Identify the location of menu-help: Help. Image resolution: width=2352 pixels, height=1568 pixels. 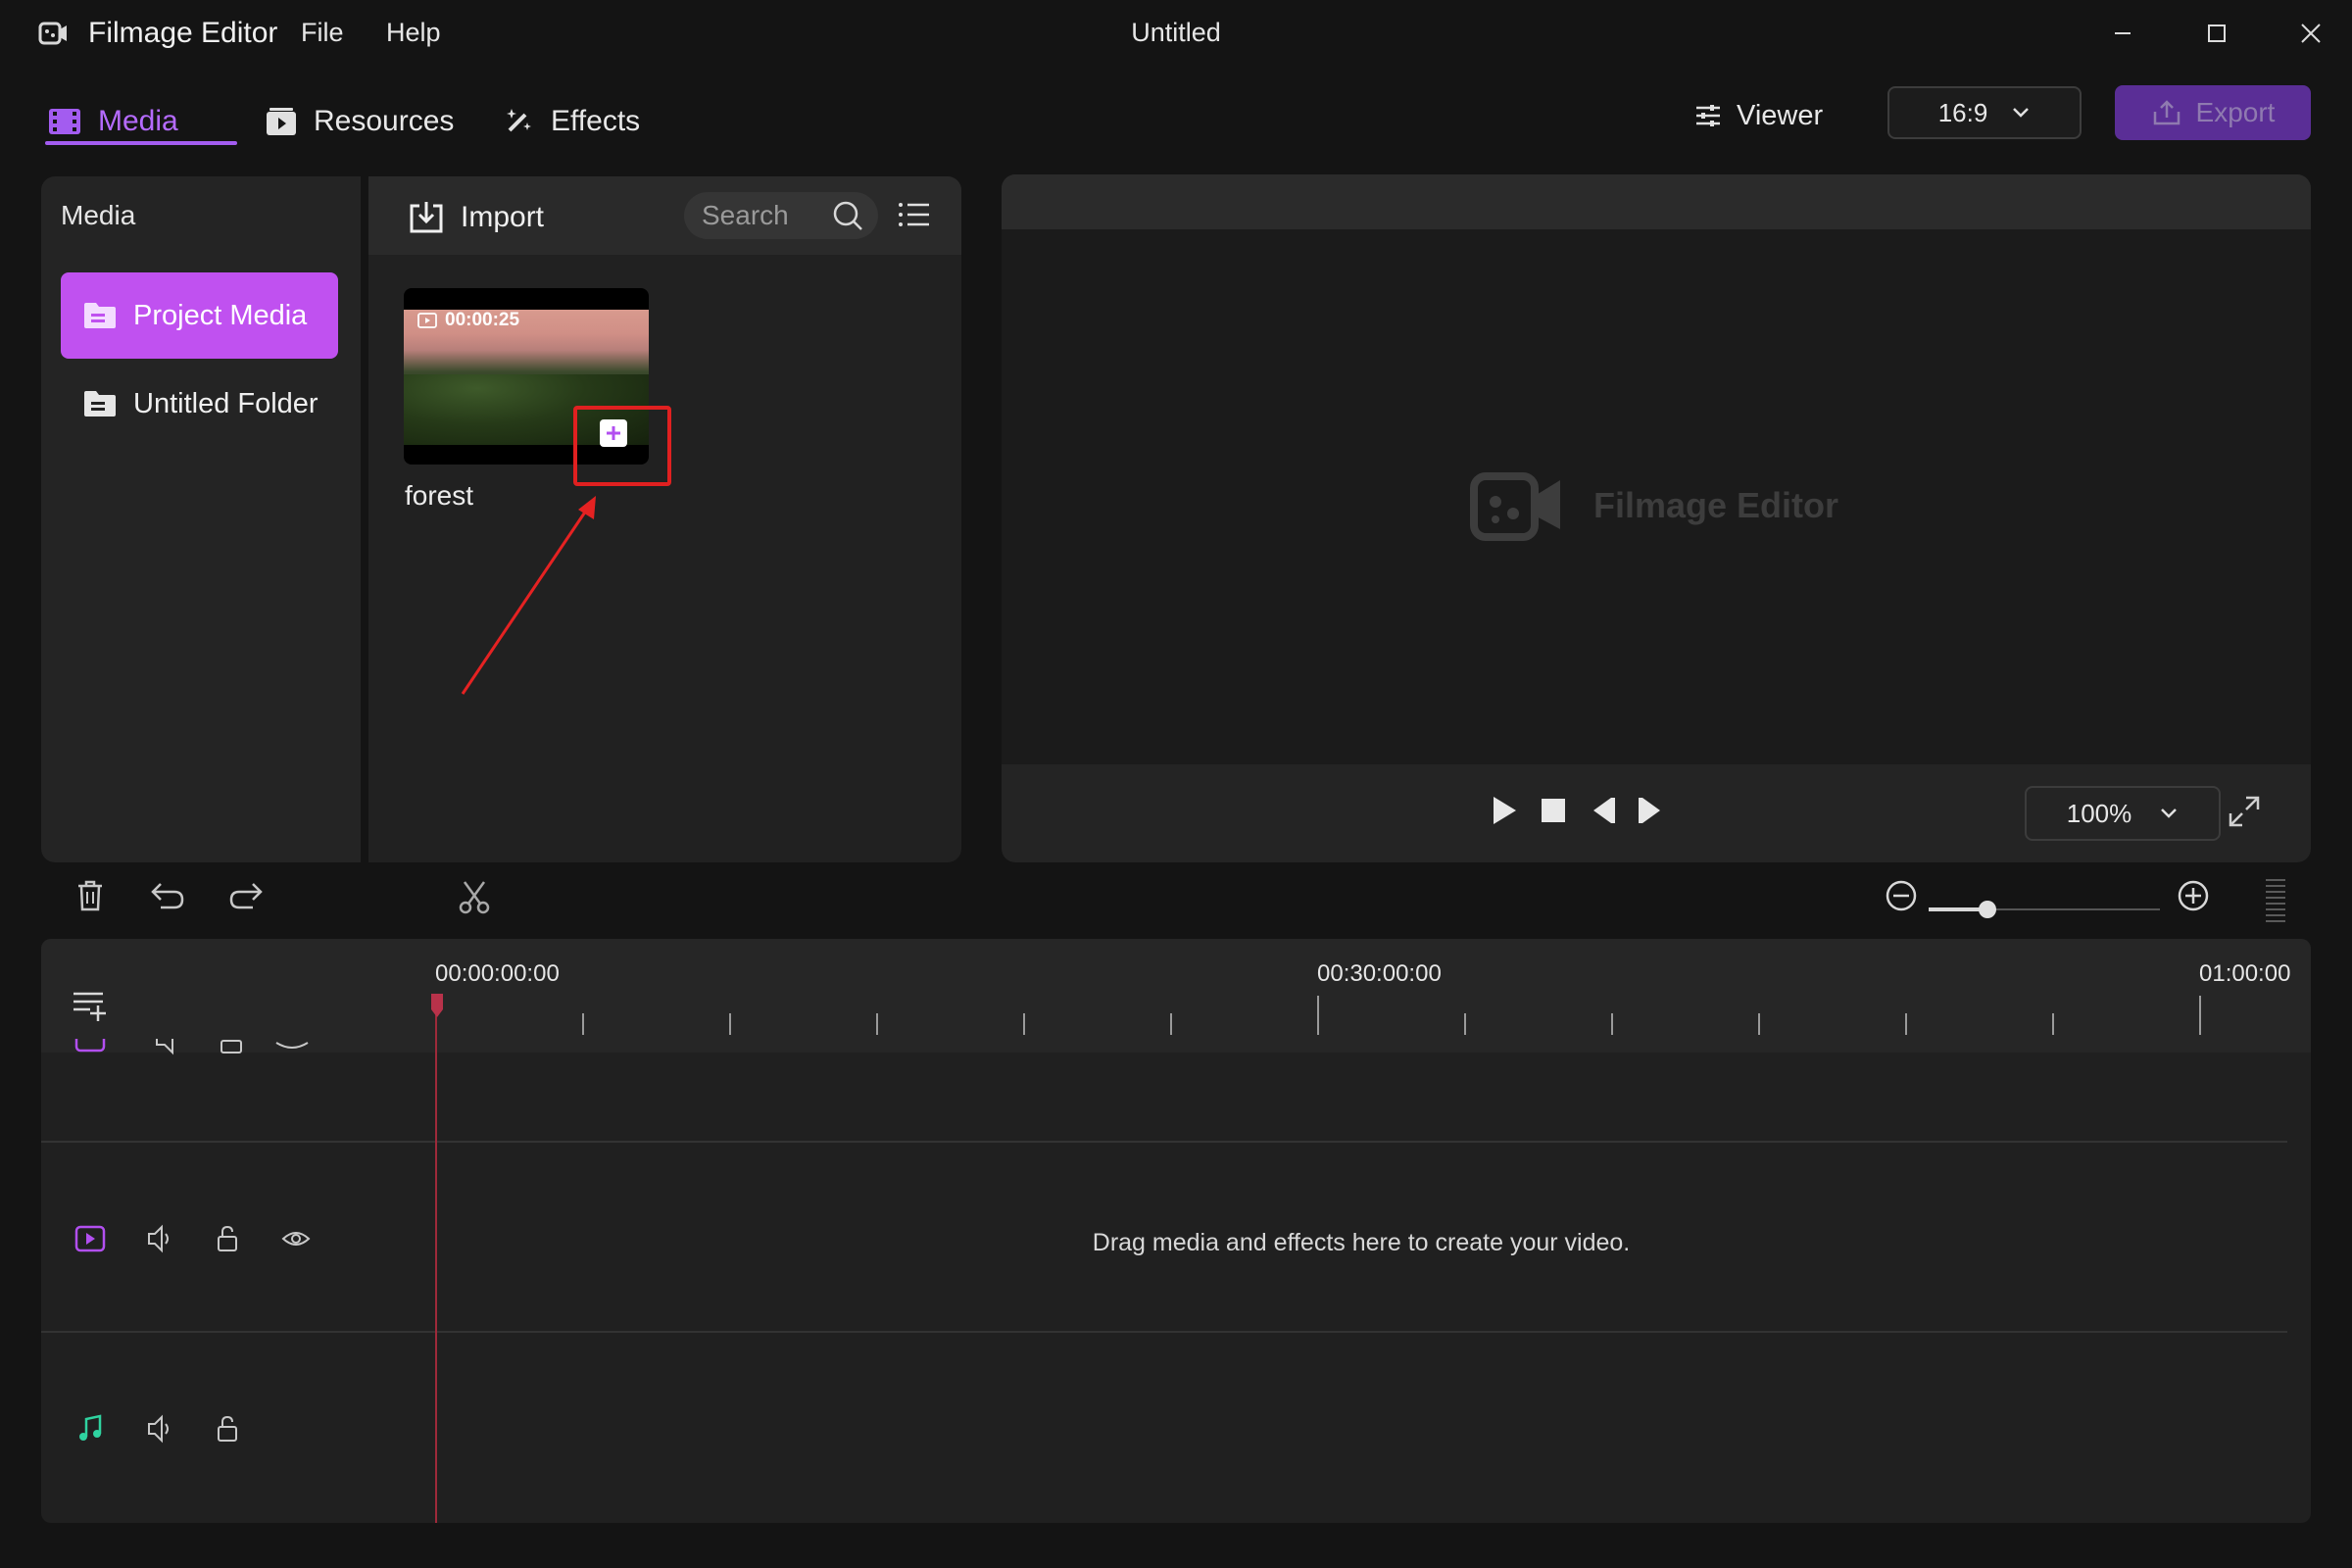
(413, 33).